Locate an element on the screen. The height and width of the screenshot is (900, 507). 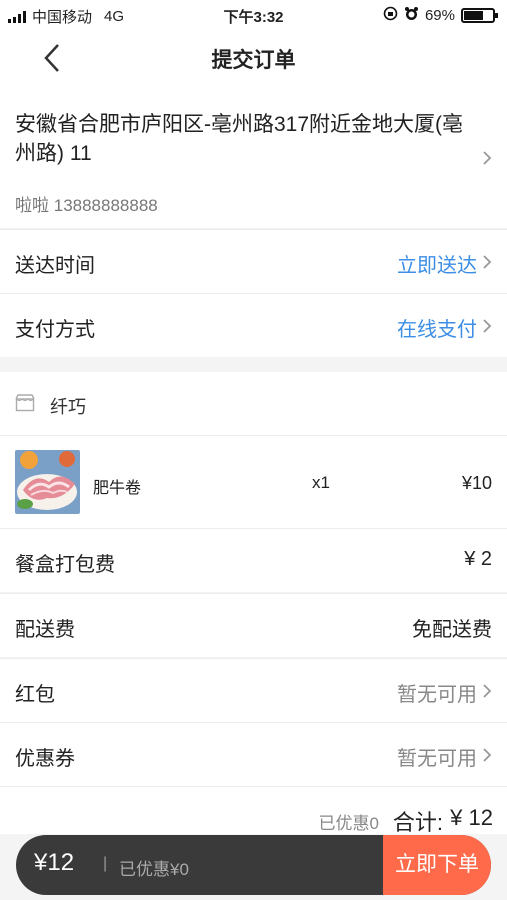
payment-method-label: 支付方式 is located at coordinates (55, 330).